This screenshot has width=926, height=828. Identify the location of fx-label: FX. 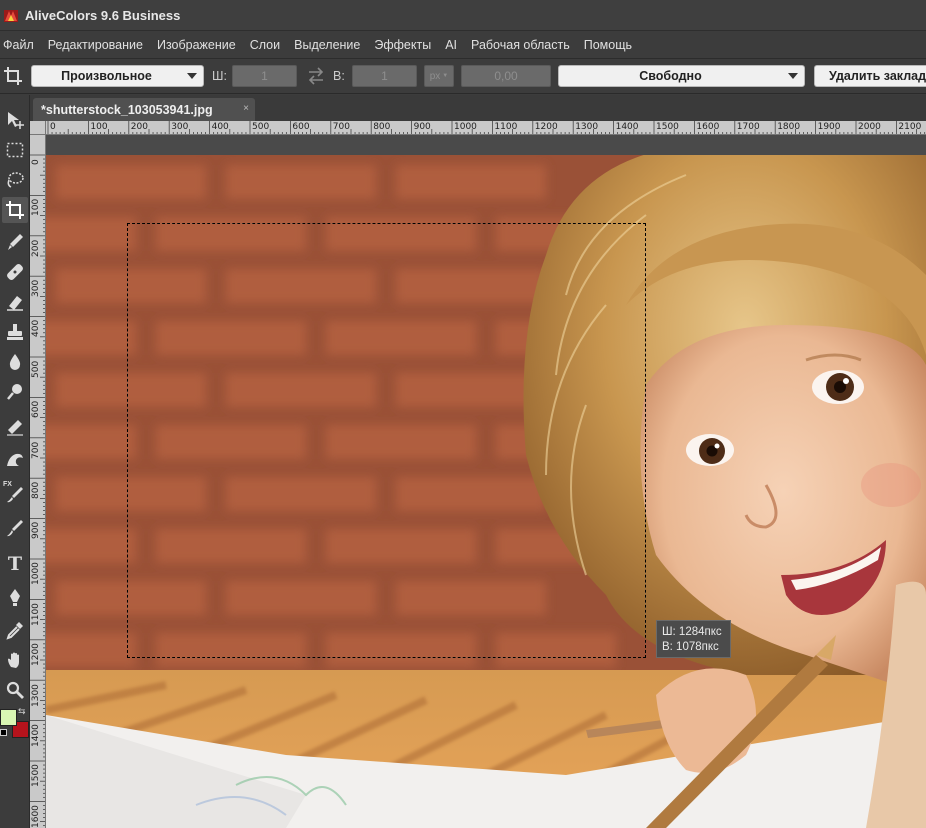
(7, 484).